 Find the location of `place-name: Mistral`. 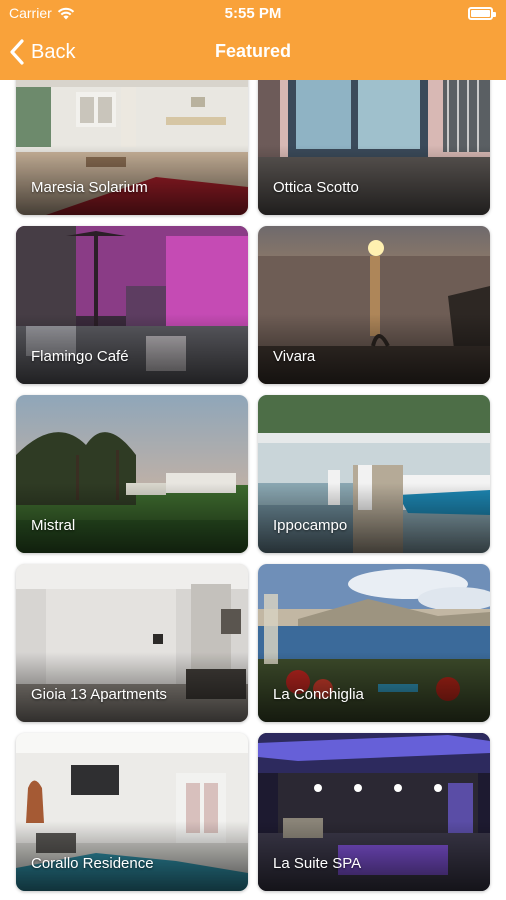

place-name: Mistral is located at coordinates (53, 525).